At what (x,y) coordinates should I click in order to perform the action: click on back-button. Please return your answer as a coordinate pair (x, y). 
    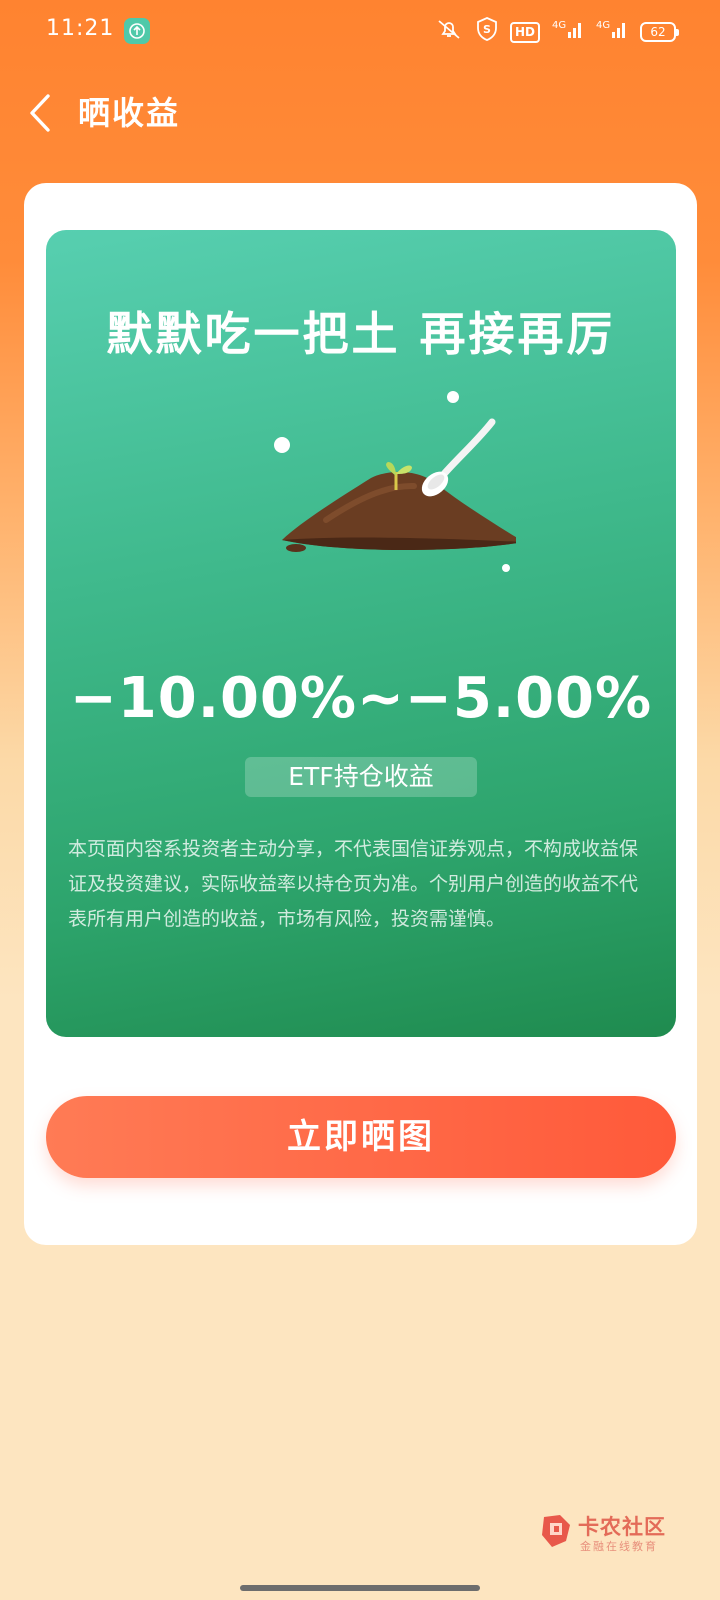
    Looking at the image, I should click on (42, 113).